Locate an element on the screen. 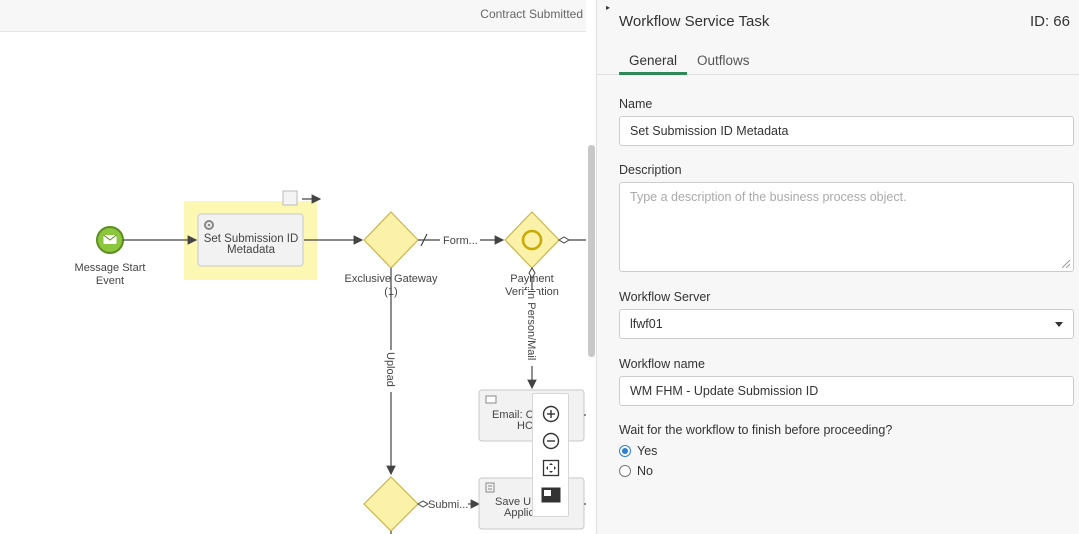  workflow-server-label: Workflow Server is located at coordinates (665, 297).